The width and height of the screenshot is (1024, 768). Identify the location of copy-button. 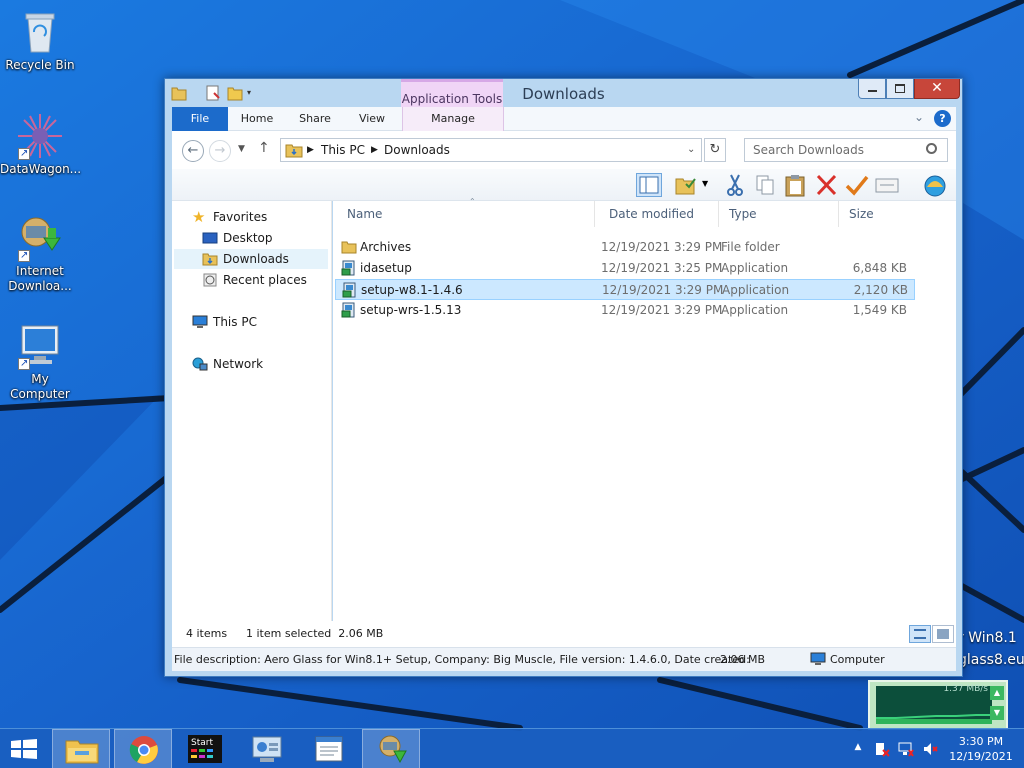
(765, 185).